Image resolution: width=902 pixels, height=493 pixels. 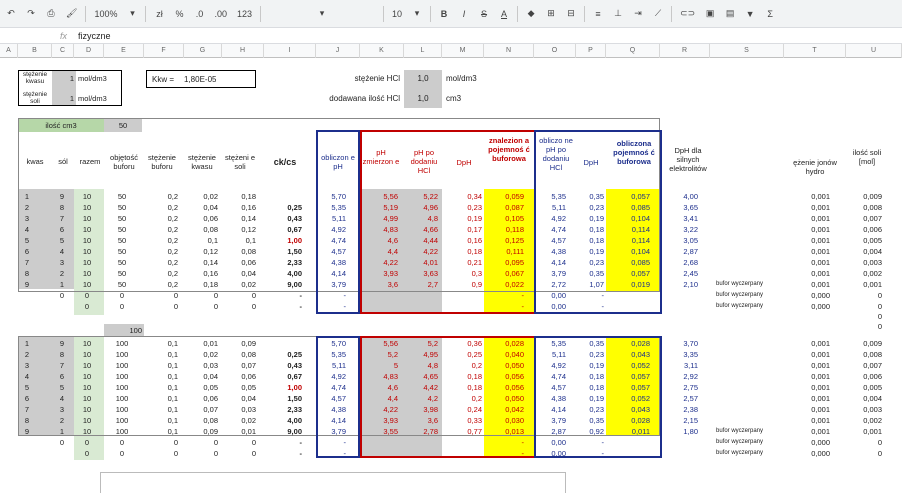 What do you see at coordinates (421, 273) in the screenshot?
I see `t1-cell: 3,63` at bounding box center [421, 273].